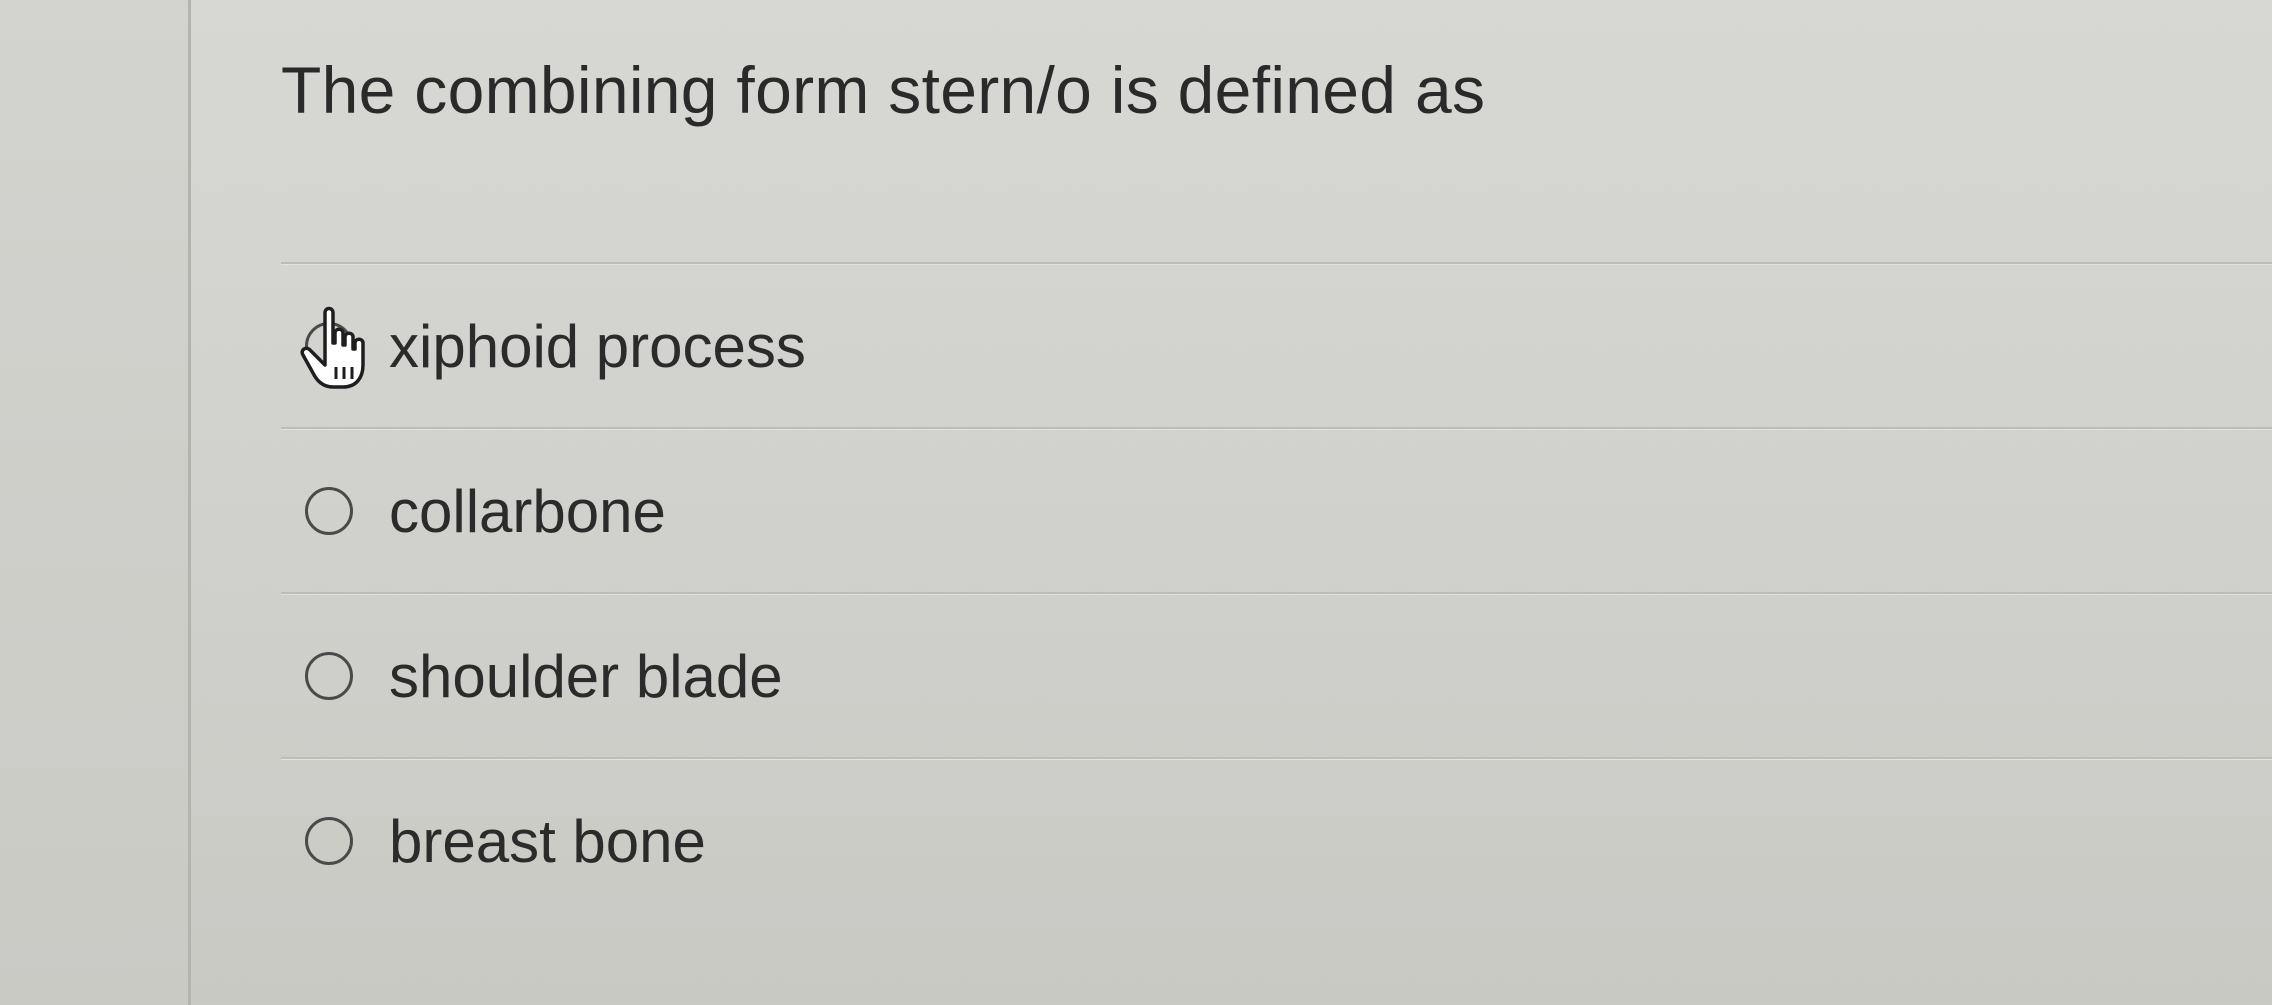 This screenshot has width=2272, height=1005. What do you see at coordinates (1276, 676) in the screenshot?
I see `answer-option-shoulder-blade: shoulder blade` at bounding box center [1276, 676].